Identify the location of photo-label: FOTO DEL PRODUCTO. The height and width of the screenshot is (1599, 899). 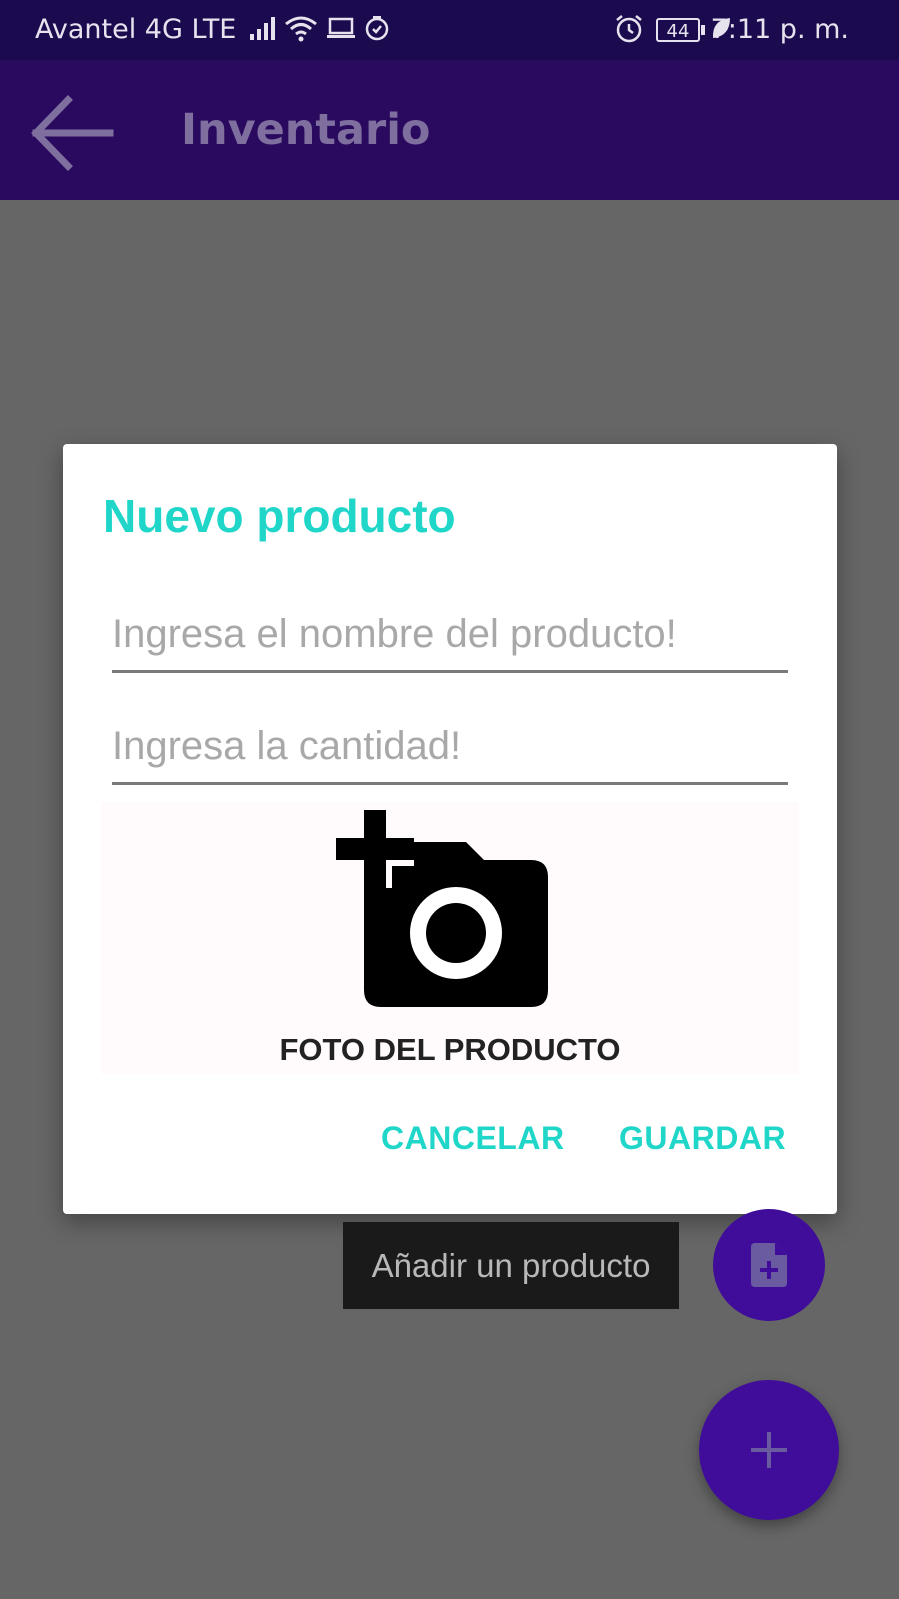
(450, 1049).